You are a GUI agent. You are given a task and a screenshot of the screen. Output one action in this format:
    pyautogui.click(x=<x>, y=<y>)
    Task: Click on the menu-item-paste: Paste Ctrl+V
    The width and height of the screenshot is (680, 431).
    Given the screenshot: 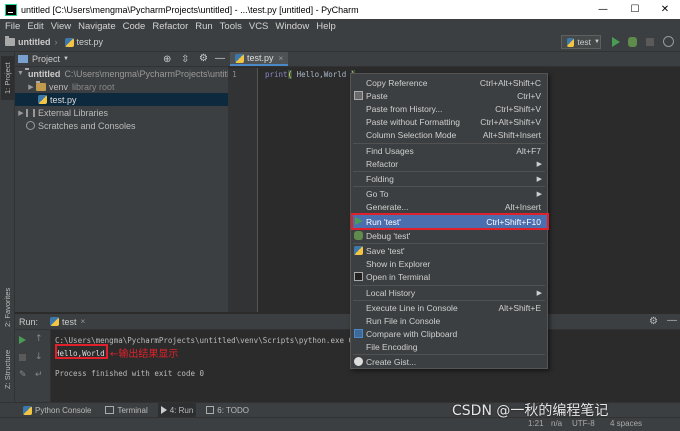 What is the action you would take?
    pyautogui.click(x=449, y=95)
    